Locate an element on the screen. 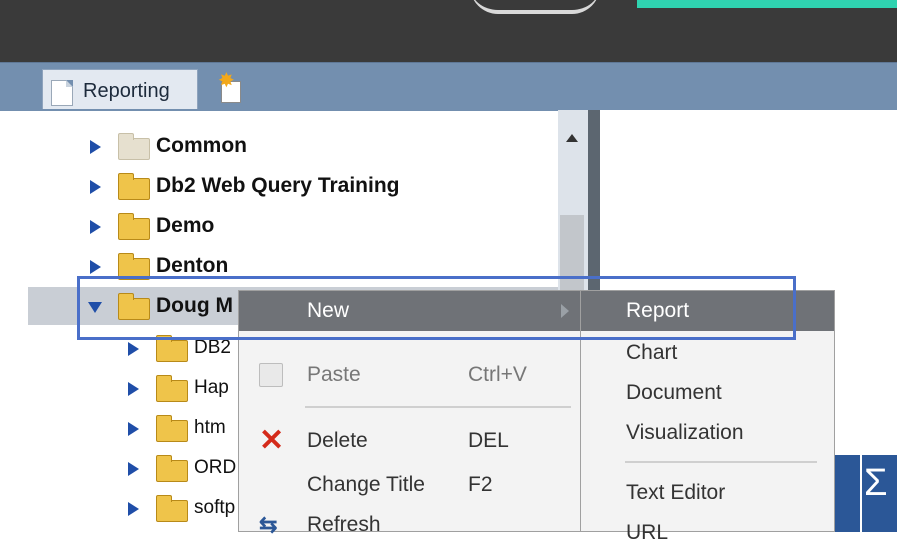  menu-item-change-title: Change Title F2 is located at coordinates (411, 485).